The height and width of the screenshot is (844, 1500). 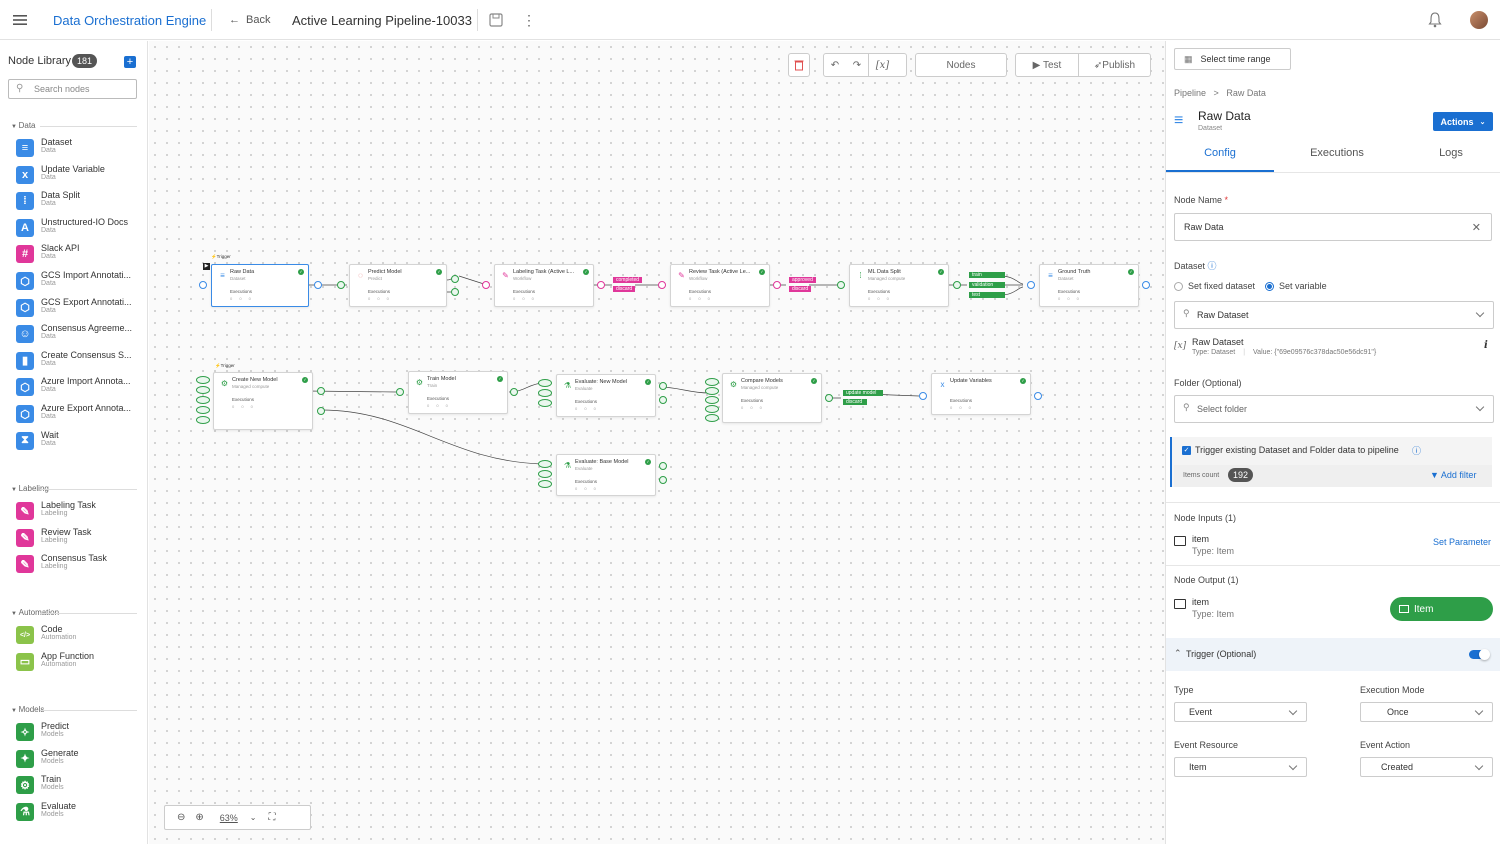 I want to click on actions-button: Actions ⌄, so click(x=1463, y=121).